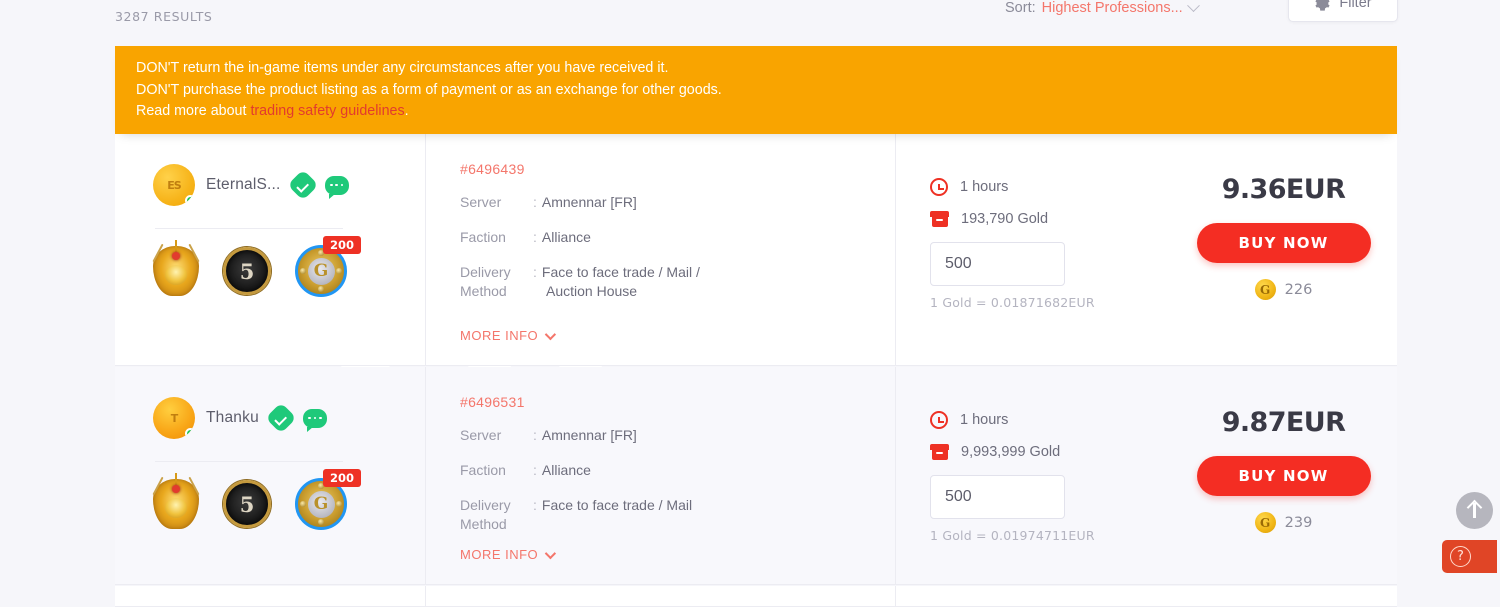 The width and height of the screenshot is (1500, 607). I want to click on seller-column: ES EternalS... 5 G 200, so click(270, 249).